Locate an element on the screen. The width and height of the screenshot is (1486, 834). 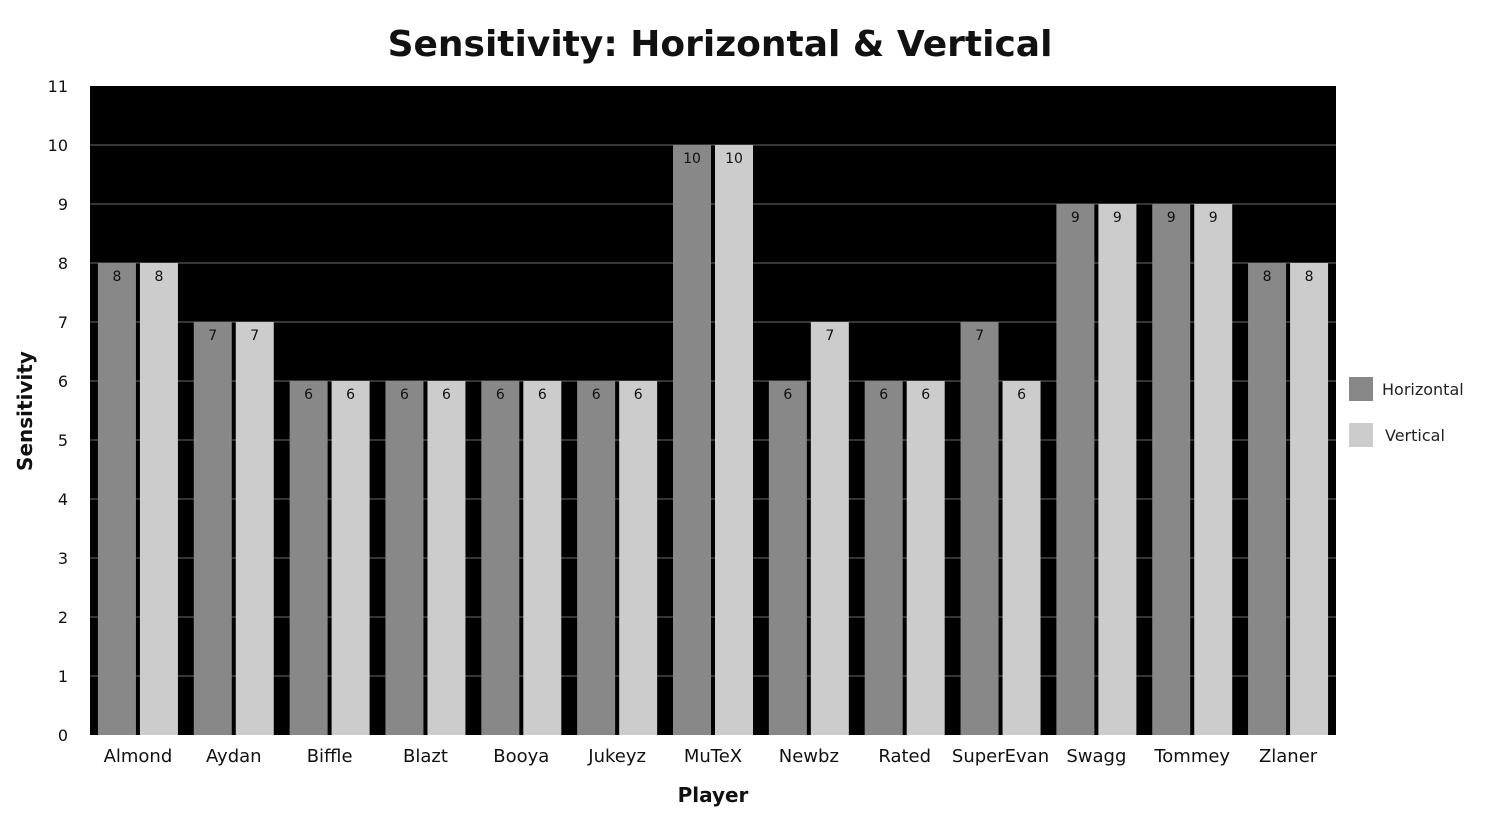
chart-title: Sensitivity: Horizontal & Vertical is located at coordinates (720, 44).